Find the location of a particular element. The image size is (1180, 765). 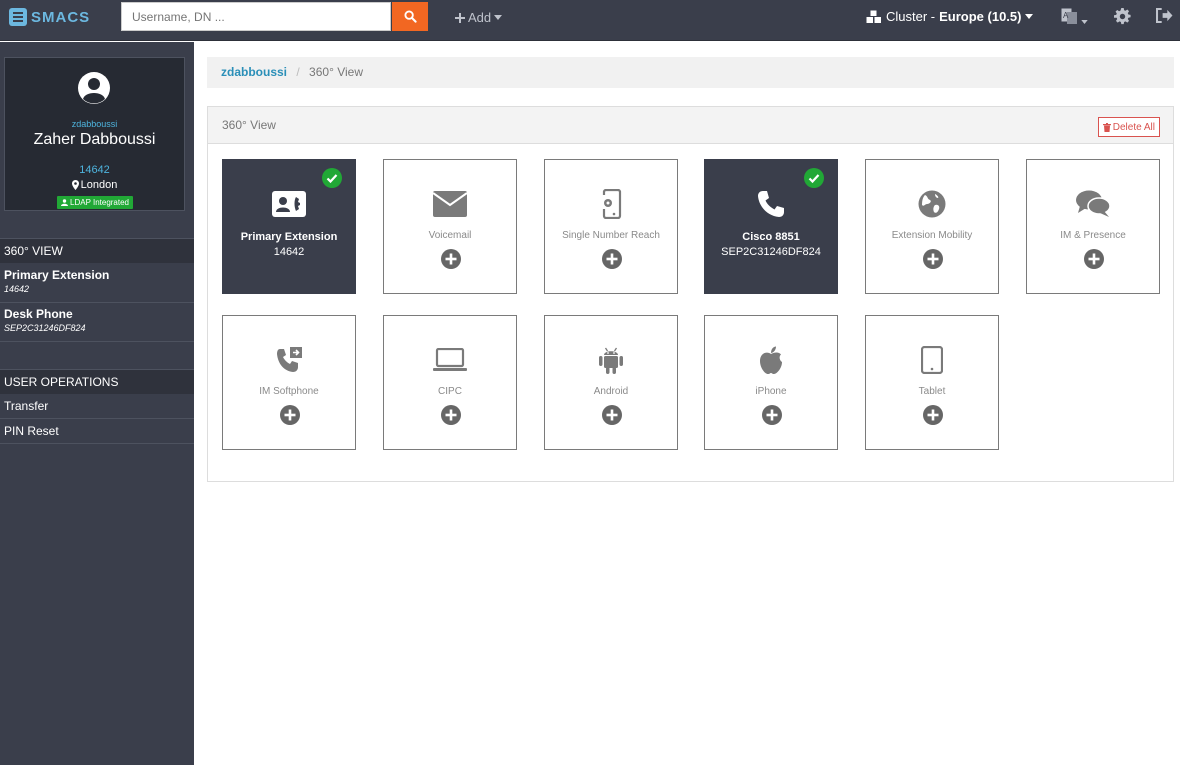

phone-icon is located at coordinates (771, 204).